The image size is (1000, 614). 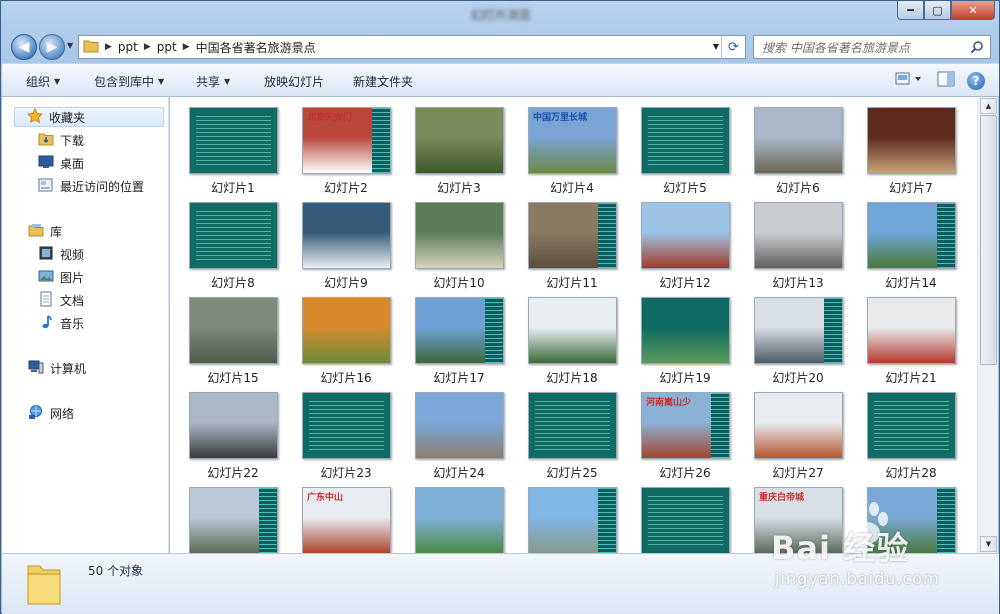 What do you see at coordinates (233, 336) in the screenshot?
I see `file-thumbnail: 幻灯片15` at bounding box center [233, 336].